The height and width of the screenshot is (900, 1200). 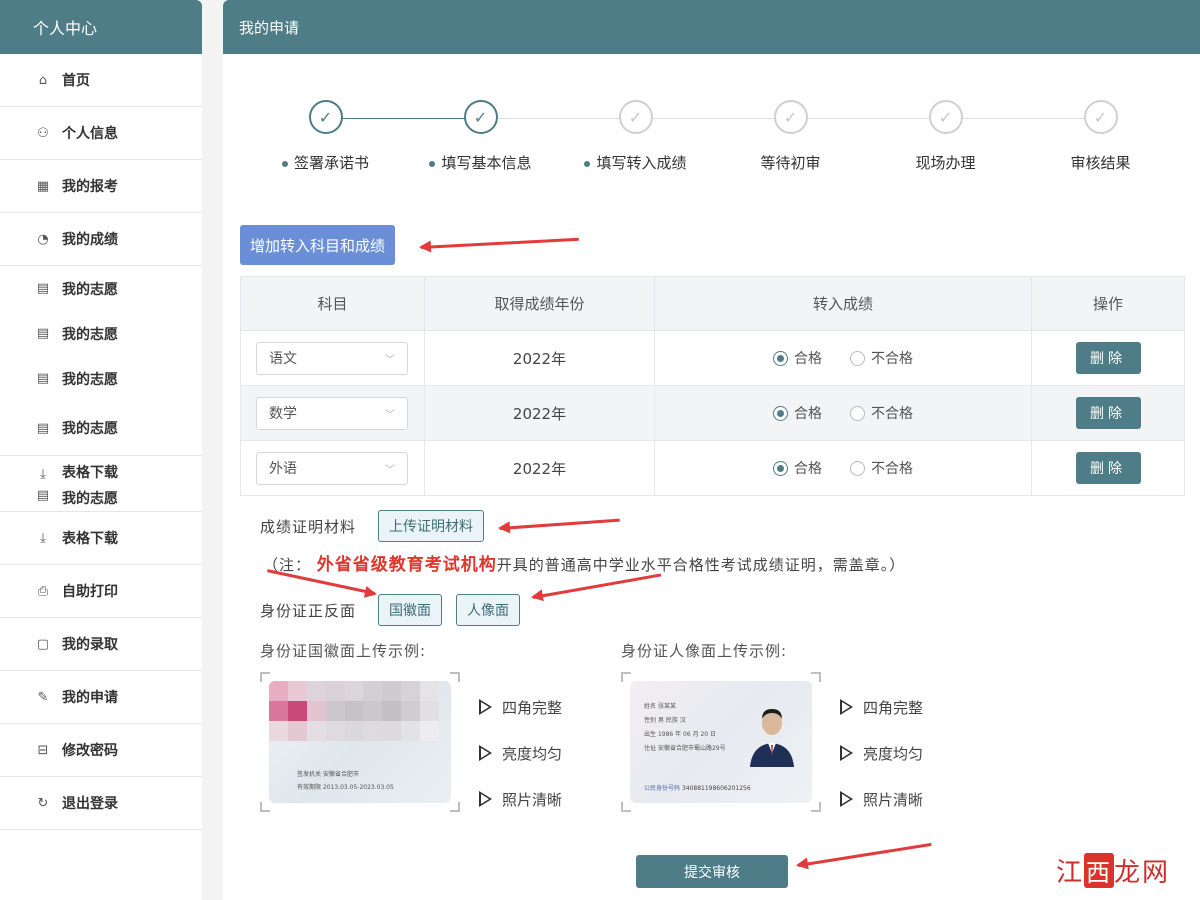 What do you see at coordinates (712, 871) in the screenshot?
I see `submit-review-button: 提交审核` at bounding box center [712, 871].